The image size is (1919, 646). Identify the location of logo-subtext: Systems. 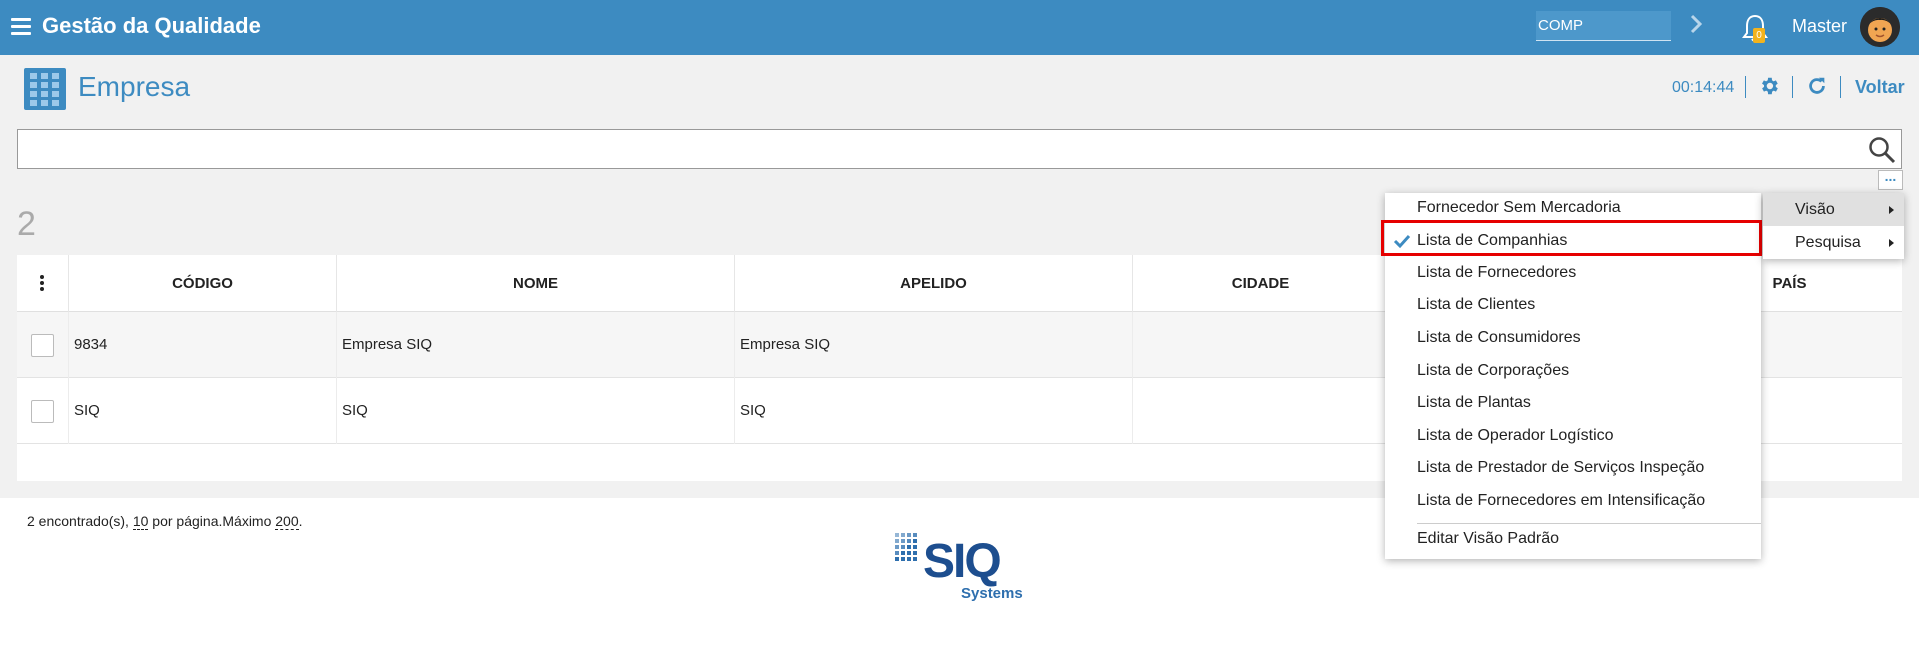
(992, 593).